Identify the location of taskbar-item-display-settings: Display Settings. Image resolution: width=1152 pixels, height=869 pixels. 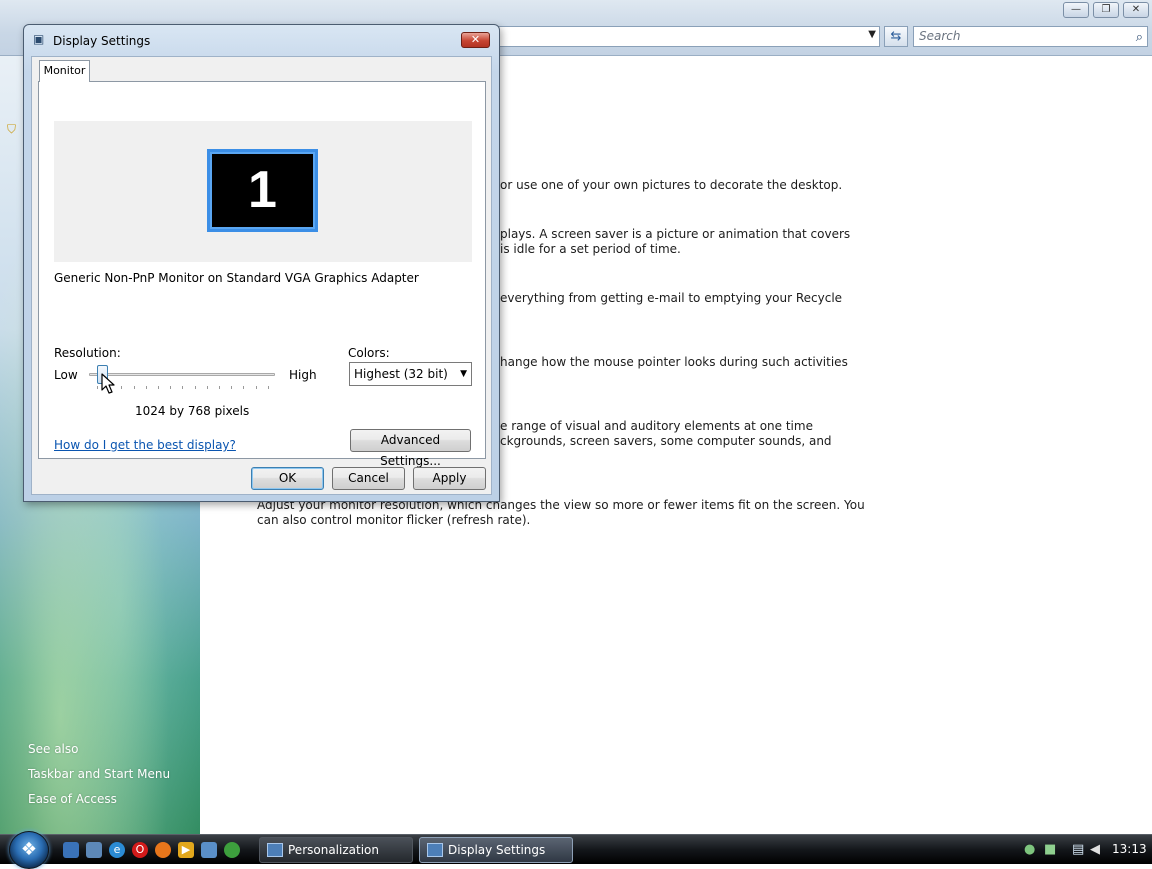
(496, 850).